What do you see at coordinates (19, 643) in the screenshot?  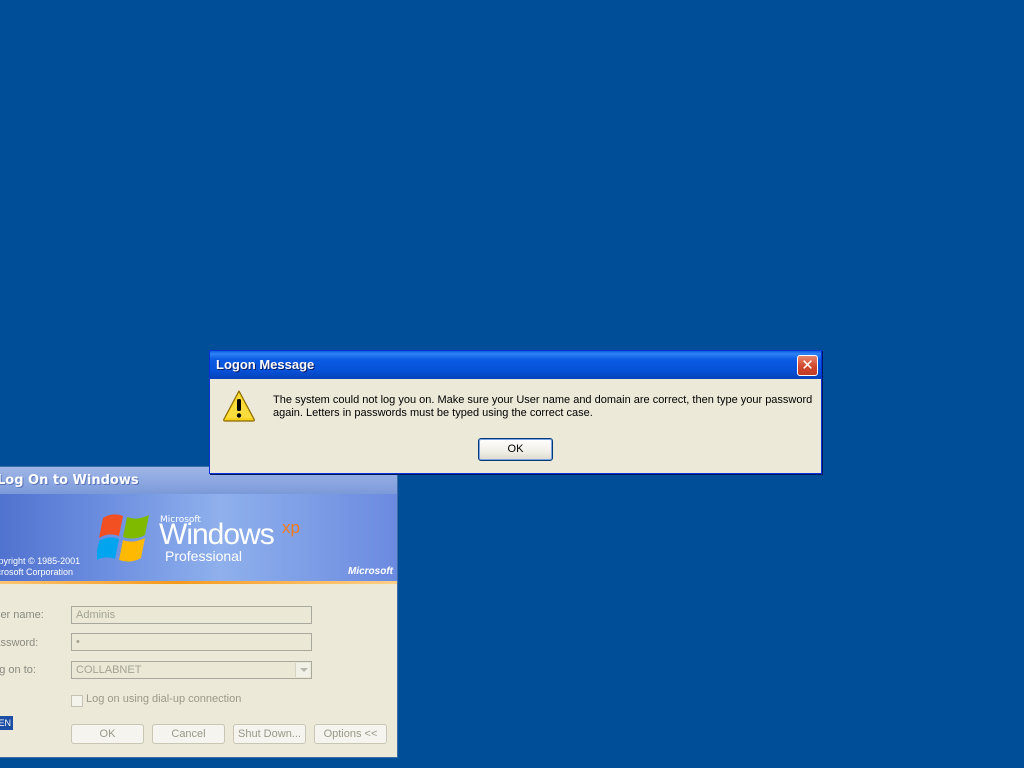 I see `password-label: Password:` at bounding box center [19, 643].